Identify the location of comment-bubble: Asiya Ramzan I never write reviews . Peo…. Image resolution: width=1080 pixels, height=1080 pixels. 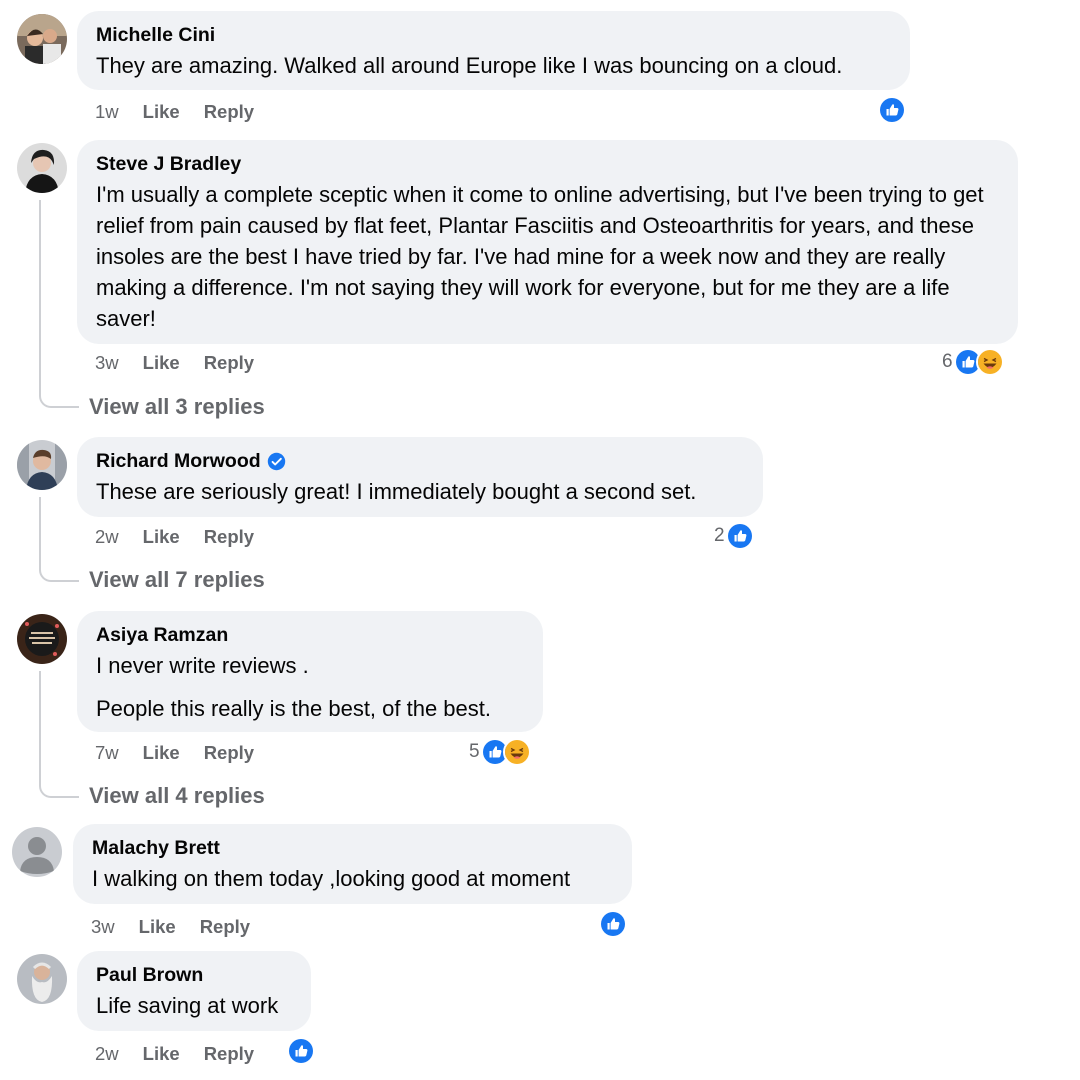
(310, 671).